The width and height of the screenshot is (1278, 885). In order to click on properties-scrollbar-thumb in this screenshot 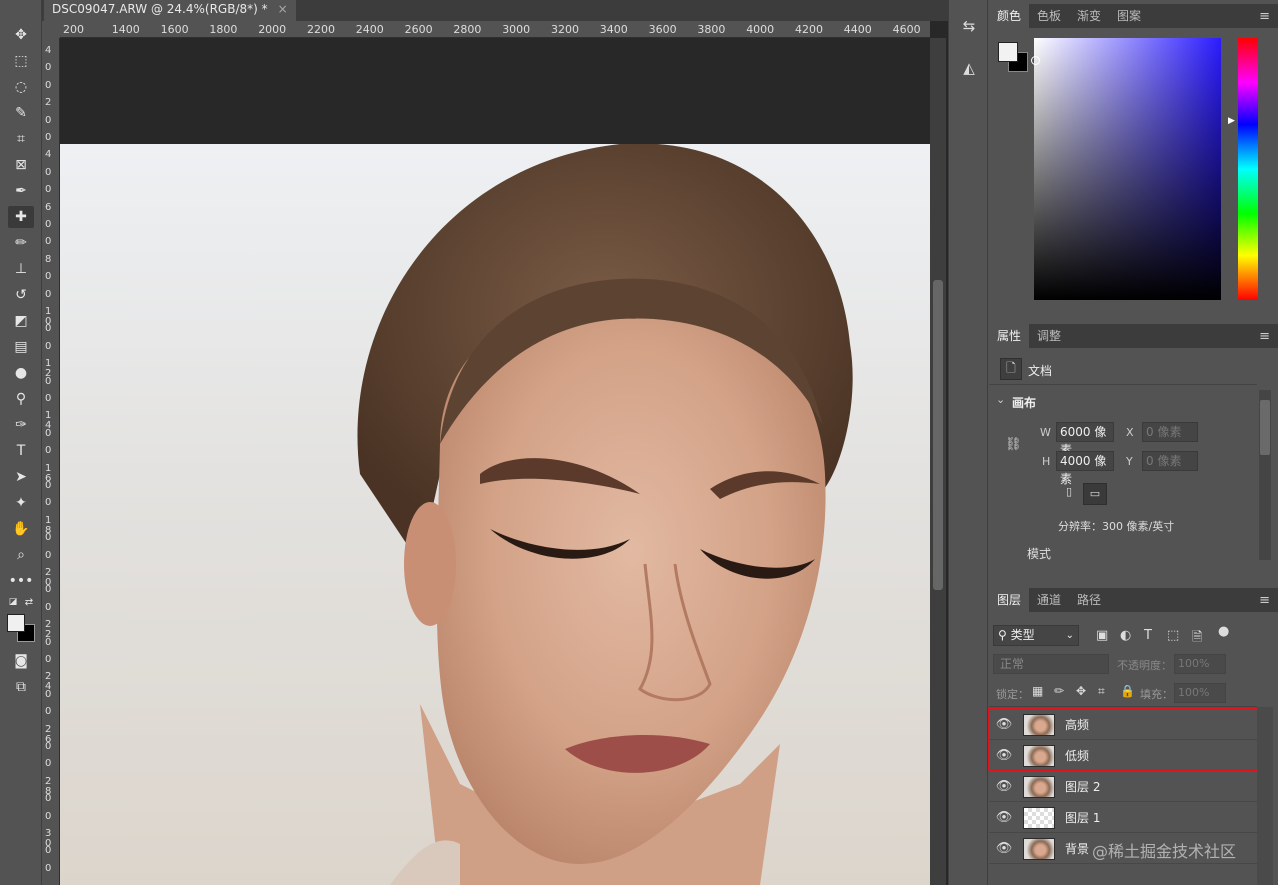, I will do `click(1265, 427)`.